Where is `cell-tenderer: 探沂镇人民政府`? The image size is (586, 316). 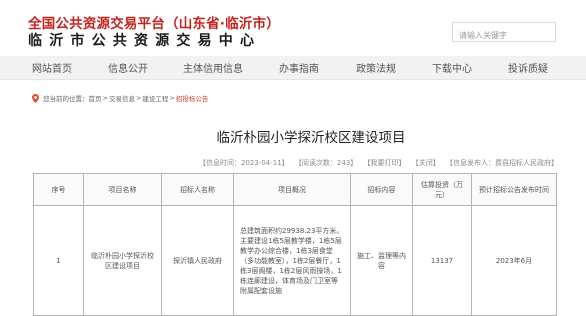
cell-tenderer: 探沂镇人民政府 is located at coordinates (197, 260).